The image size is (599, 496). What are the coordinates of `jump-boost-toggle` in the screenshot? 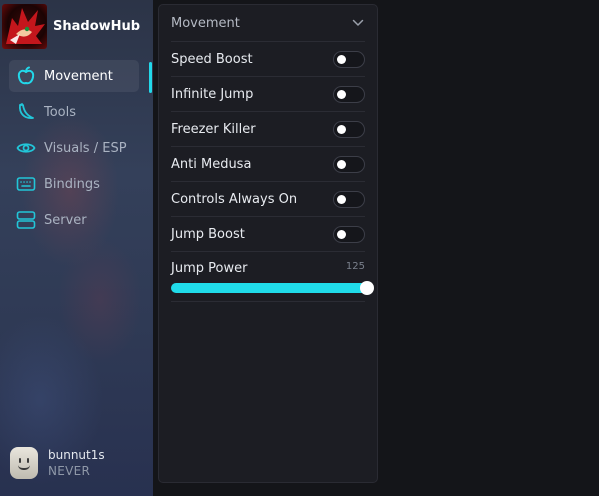 It's located at (349, 234).